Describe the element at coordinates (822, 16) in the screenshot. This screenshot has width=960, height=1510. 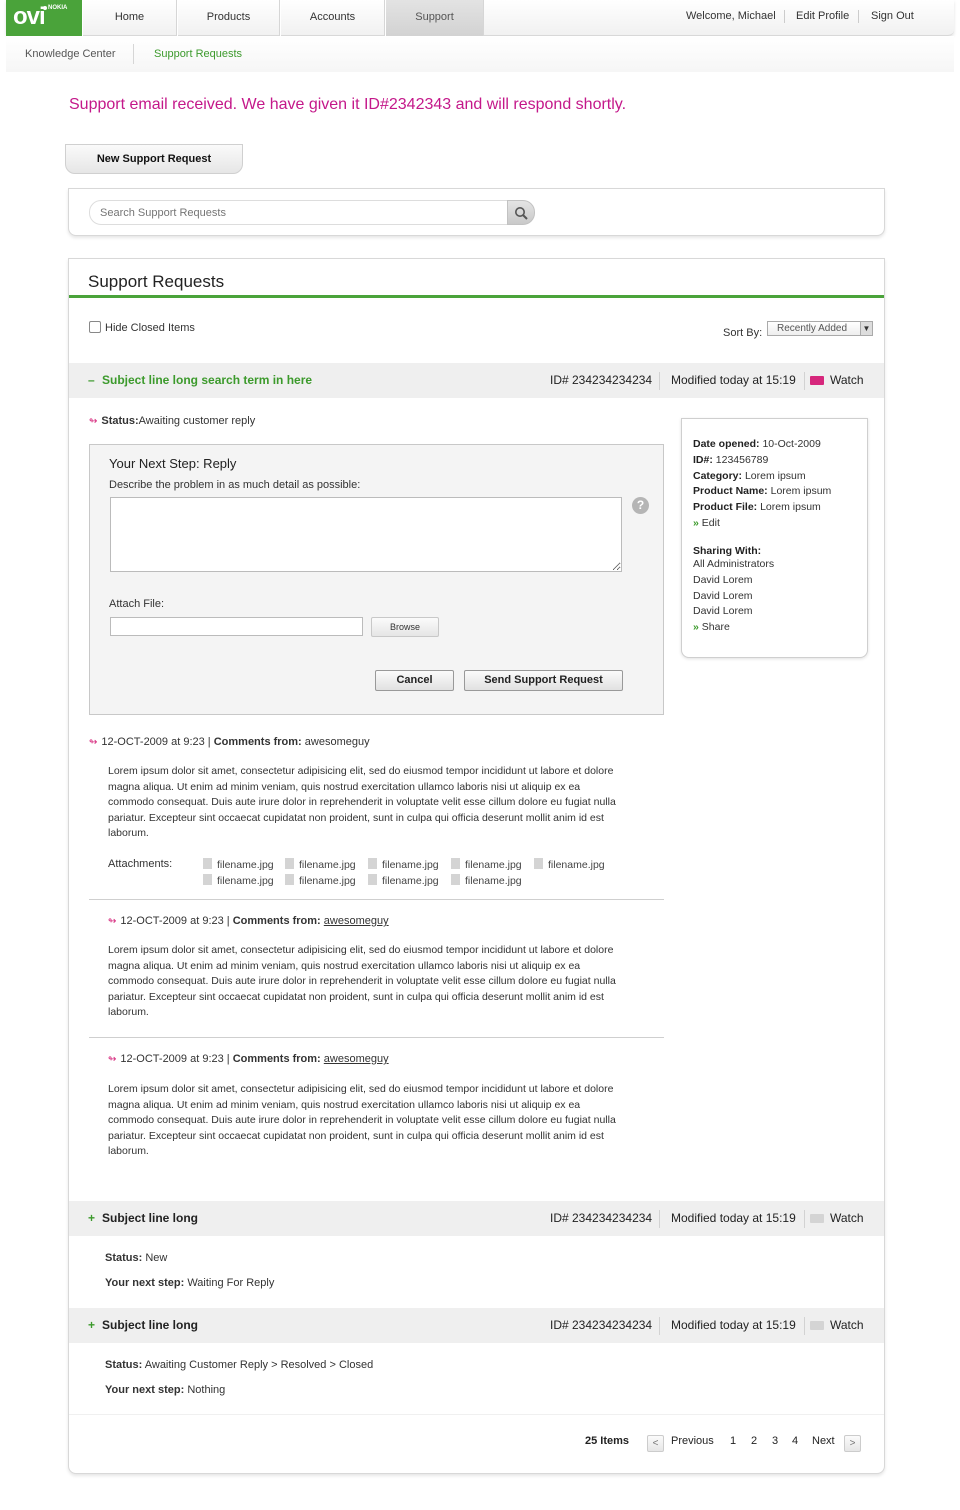
I see `edit-profile-link: Edit Profile` at that location.